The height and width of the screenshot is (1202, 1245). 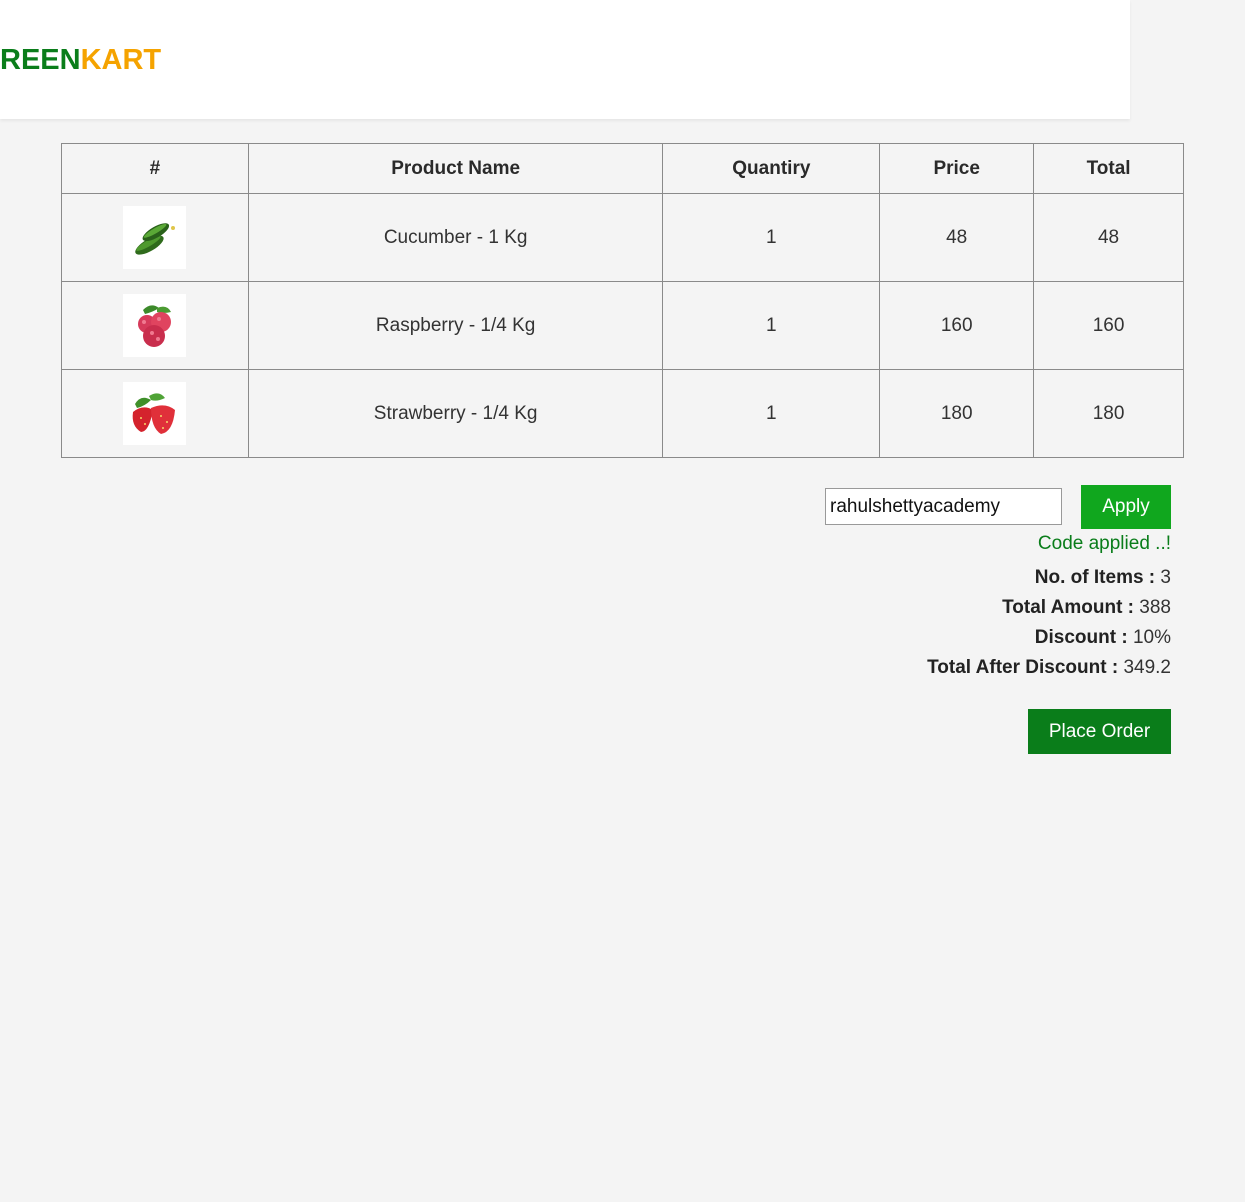 I want to click on total-after-discount-label: Total After Discount :, so click(x=1023, y=667).